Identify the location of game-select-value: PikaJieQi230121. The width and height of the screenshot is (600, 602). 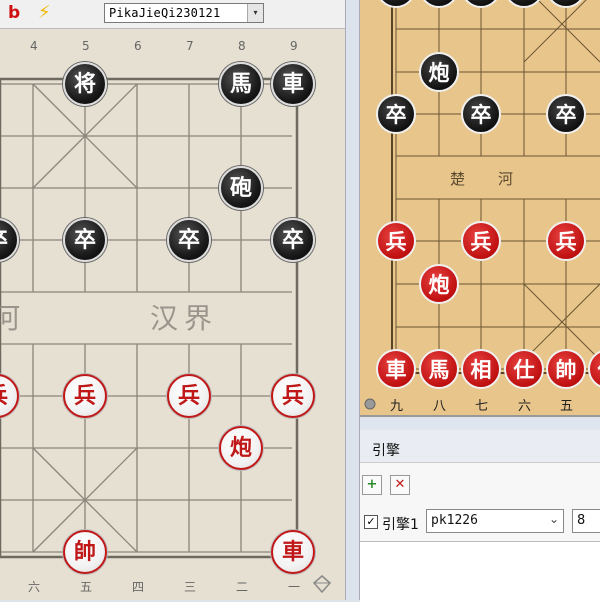
(165, 13).